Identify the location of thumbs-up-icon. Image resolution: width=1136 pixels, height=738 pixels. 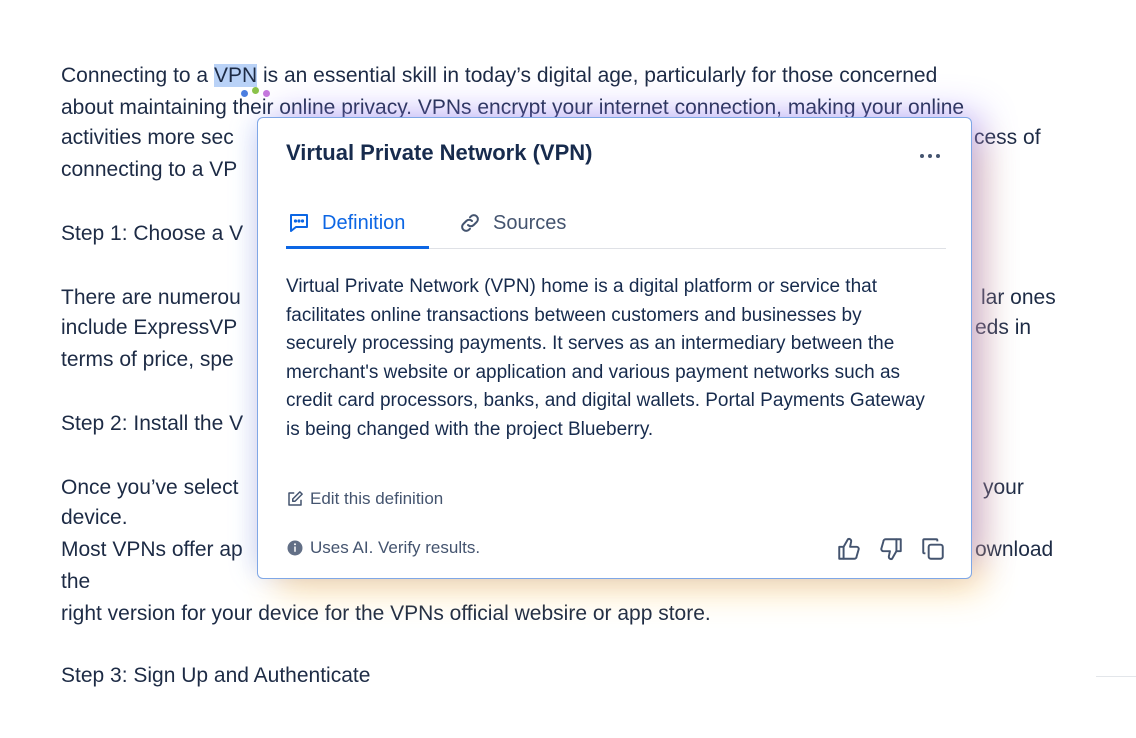
(849, 549).